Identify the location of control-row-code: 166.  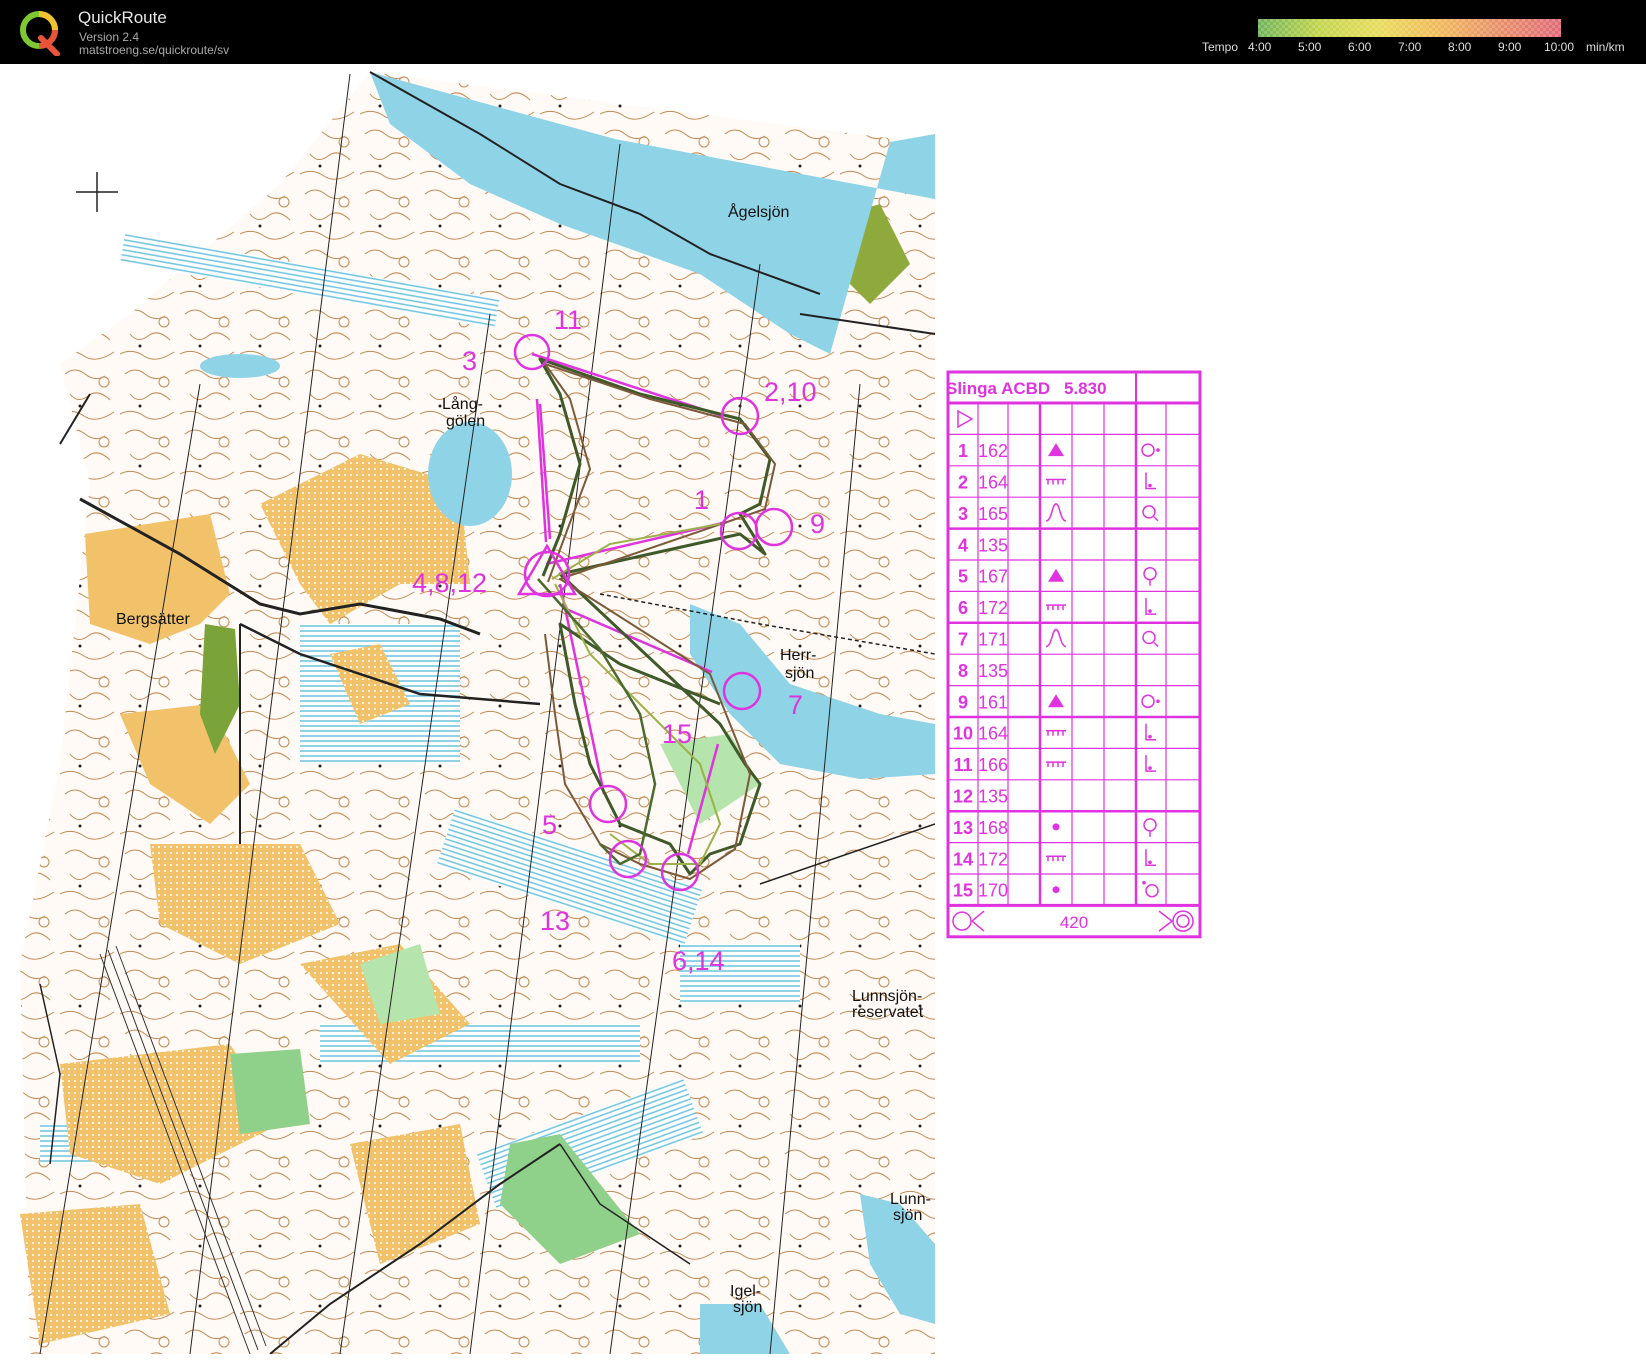
(993, 765).